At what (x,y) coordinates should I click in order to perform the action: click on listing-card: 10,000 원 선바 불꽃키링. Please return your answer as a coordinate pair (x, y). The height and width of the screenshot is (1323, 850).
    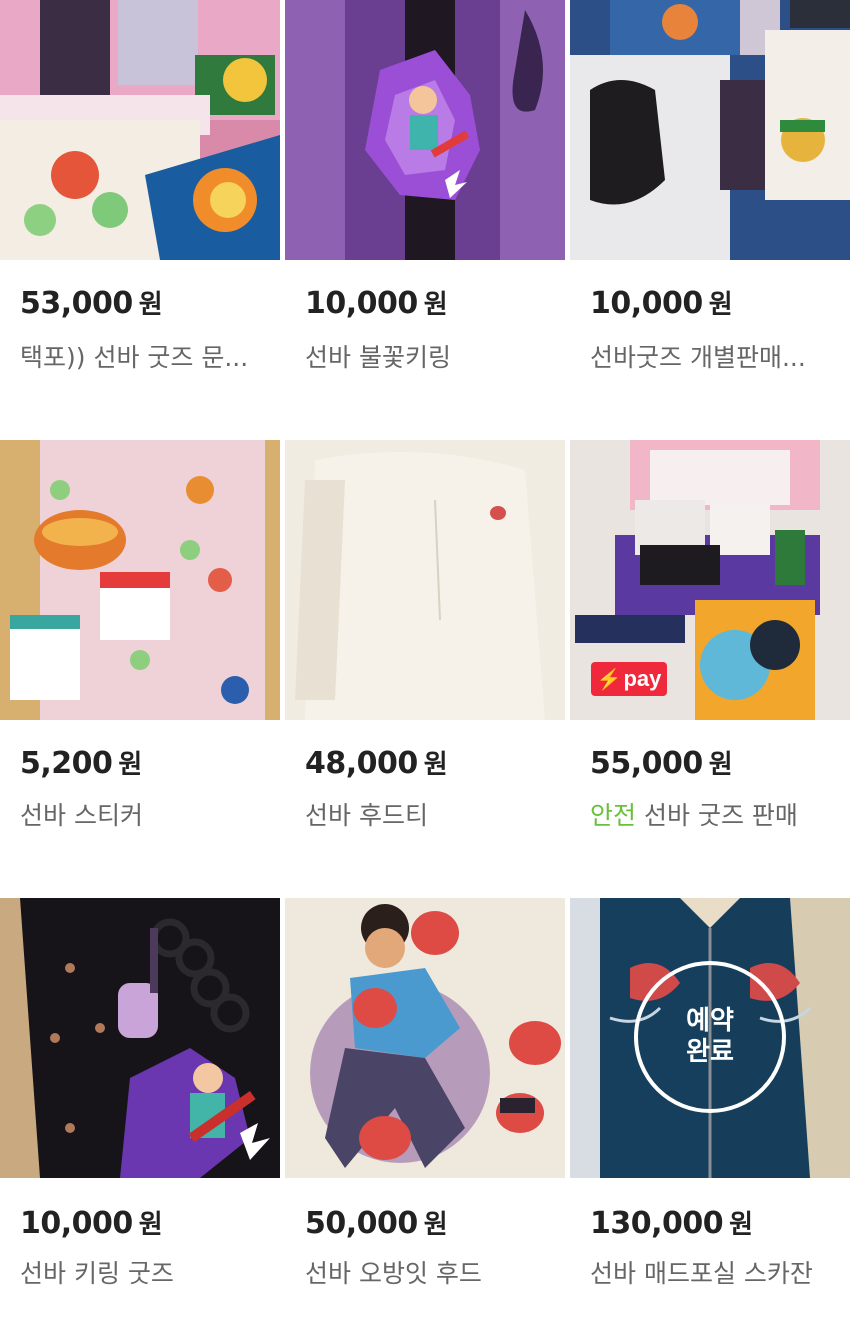
    Looking at the image, I should click on (425, 186).